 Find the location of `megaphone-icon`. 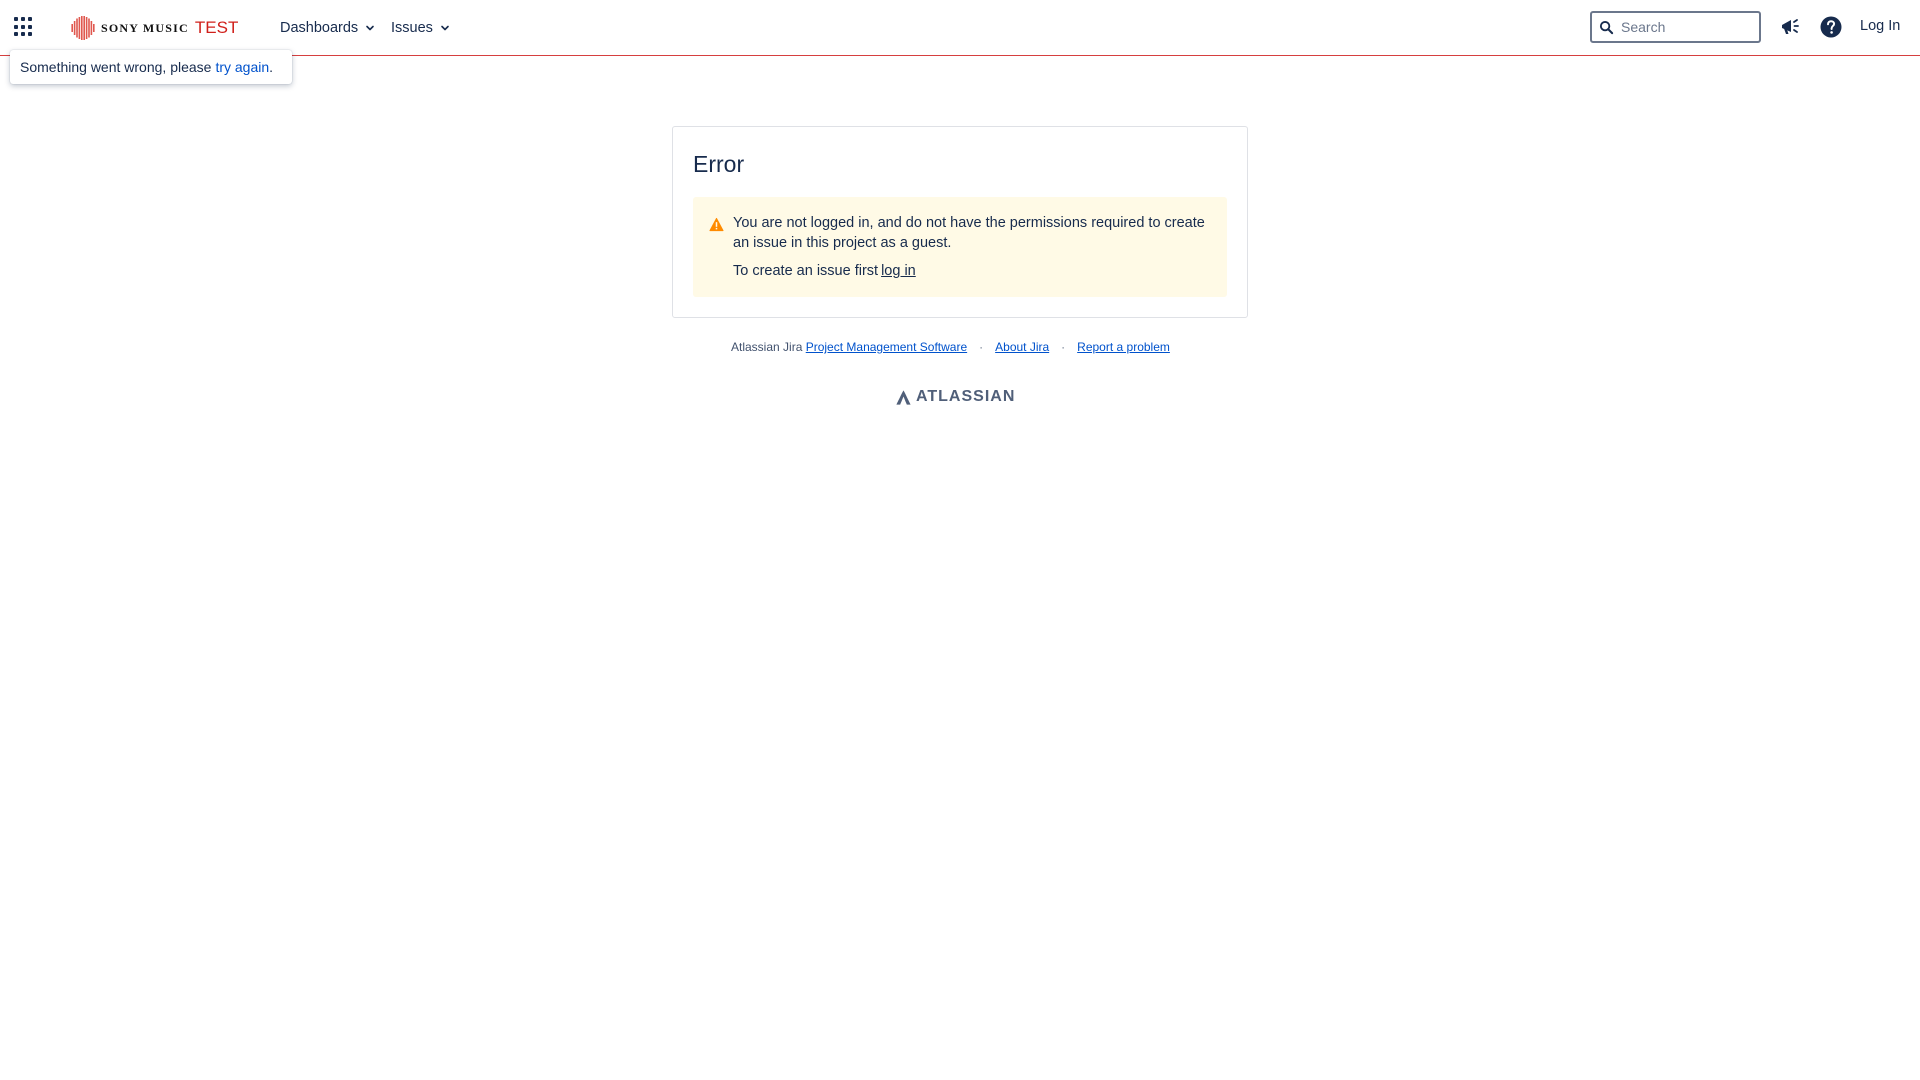

megaphone-icon is located at coordinates (1791, 27).